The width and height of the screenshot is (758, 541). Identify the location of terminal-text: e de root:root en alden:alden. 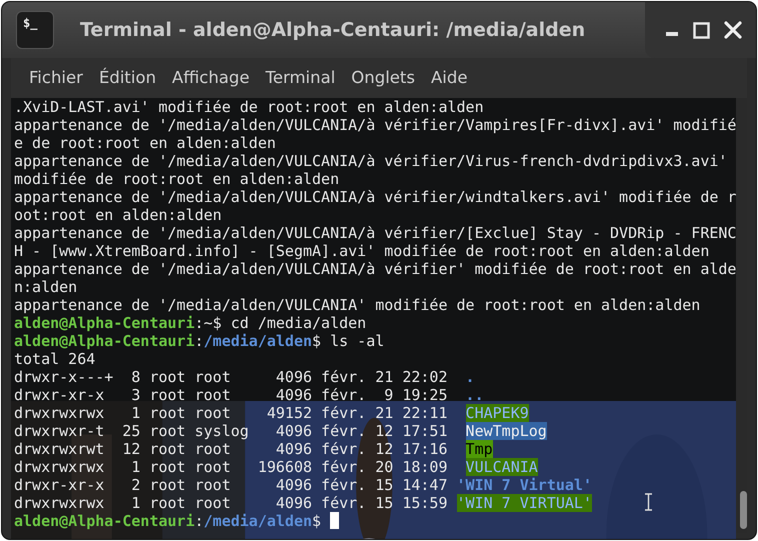
(145, 143).